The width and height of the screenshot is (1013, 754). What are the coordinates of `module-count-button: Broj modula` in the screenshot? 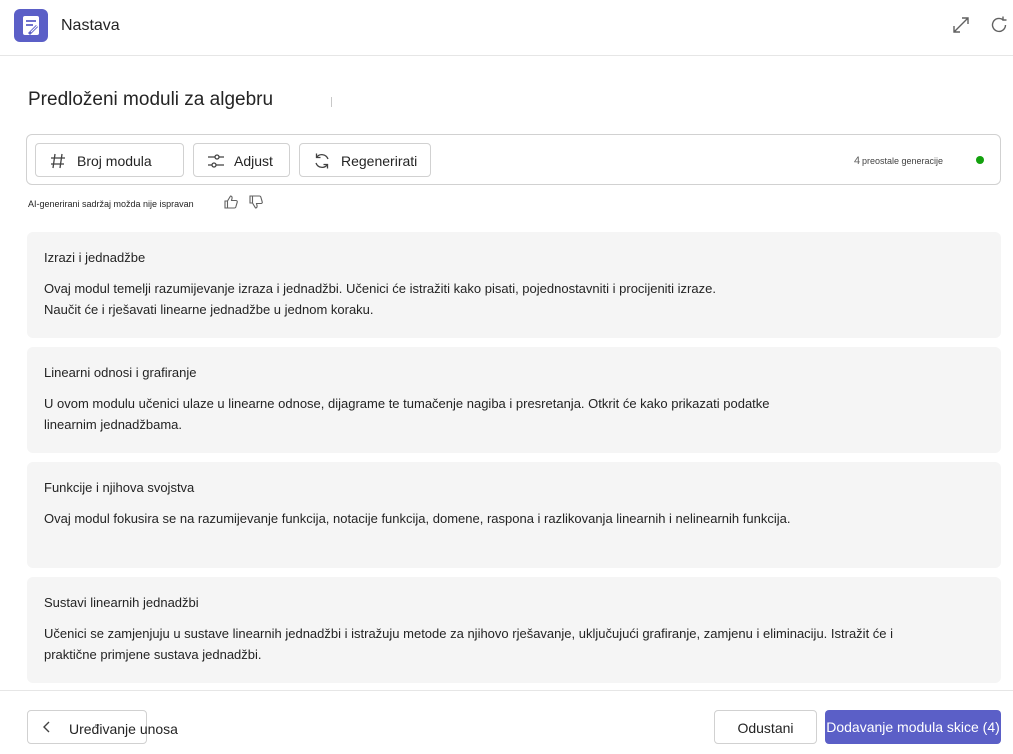 It's located at (109, 160).